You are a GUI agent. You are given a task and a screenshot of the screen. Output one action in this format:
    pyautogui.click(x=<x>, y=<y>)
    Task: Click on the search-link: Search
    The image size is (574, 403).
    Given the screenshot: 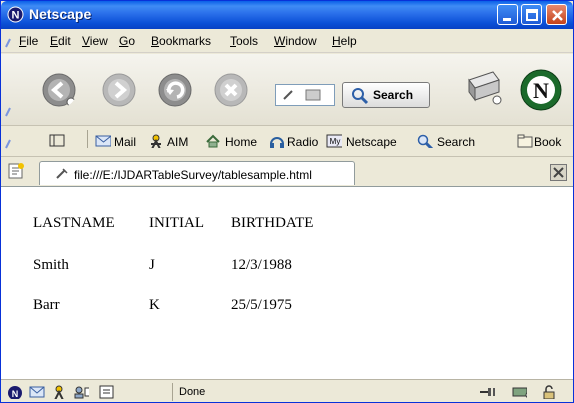 What is the action you would take?
    pyautogui.click(x=456, y=142)
    